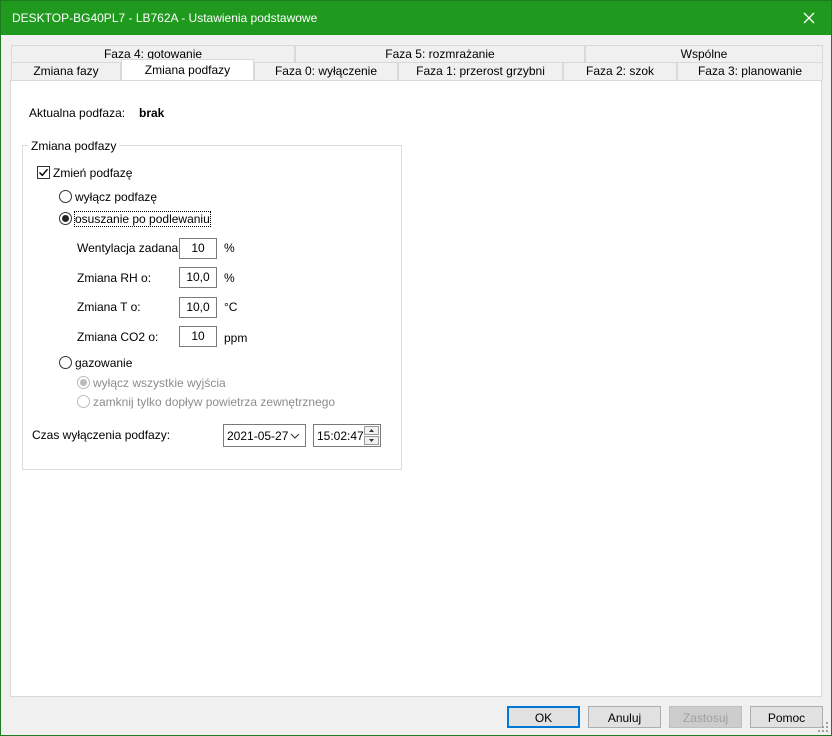 The width and height of the screenshot is (832, 736). I want to click on spin-down-button, so click(371, 440).